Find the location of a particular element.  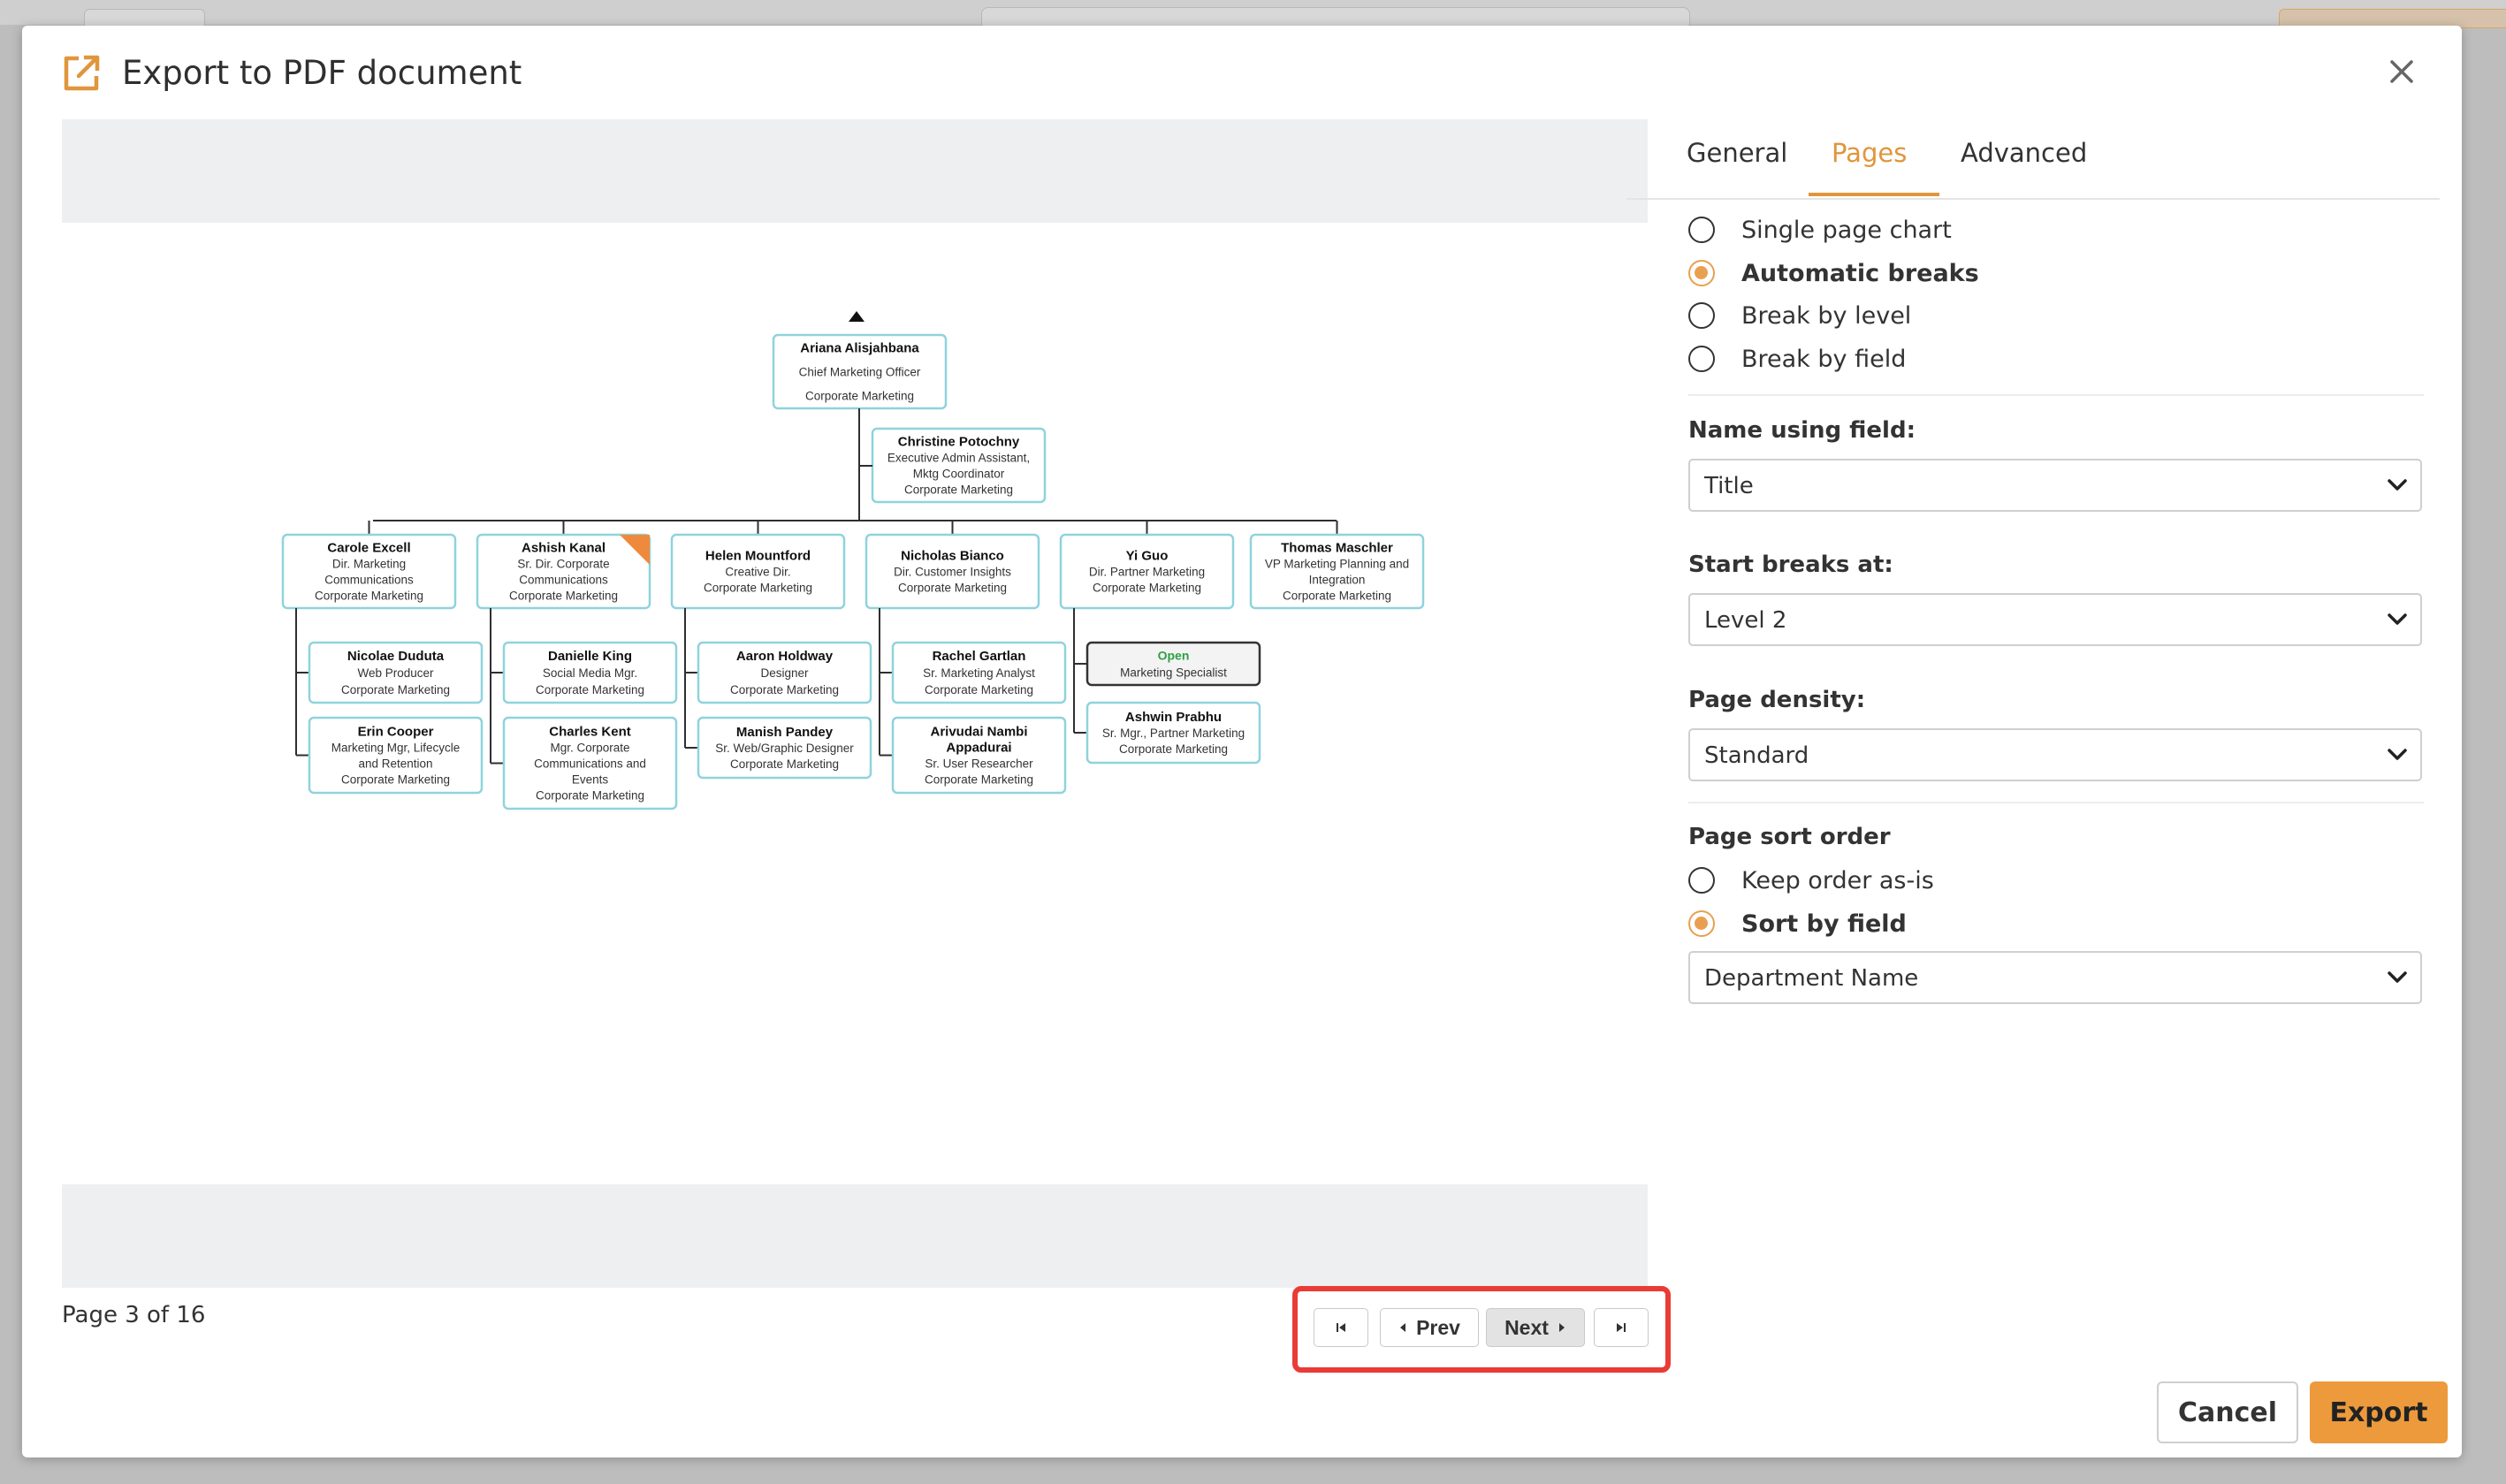

org-node-line: Dir. Partner Marketing is located at coordinates (1147, 572).